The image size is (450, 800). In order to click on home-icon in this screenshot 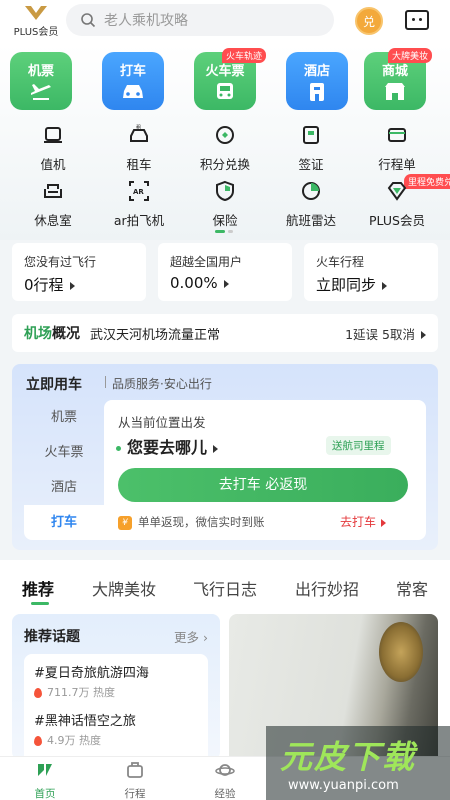, I will do `click(45, 770)`.